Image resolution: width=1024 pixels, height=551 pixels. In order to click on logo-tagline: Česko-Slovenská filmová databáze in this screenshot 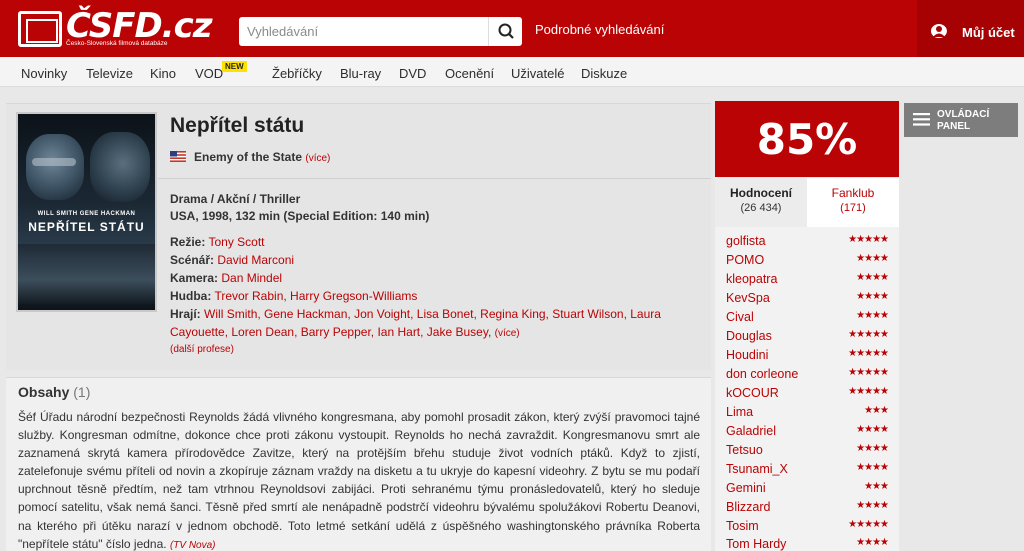, I will do `click(117, 43)`.